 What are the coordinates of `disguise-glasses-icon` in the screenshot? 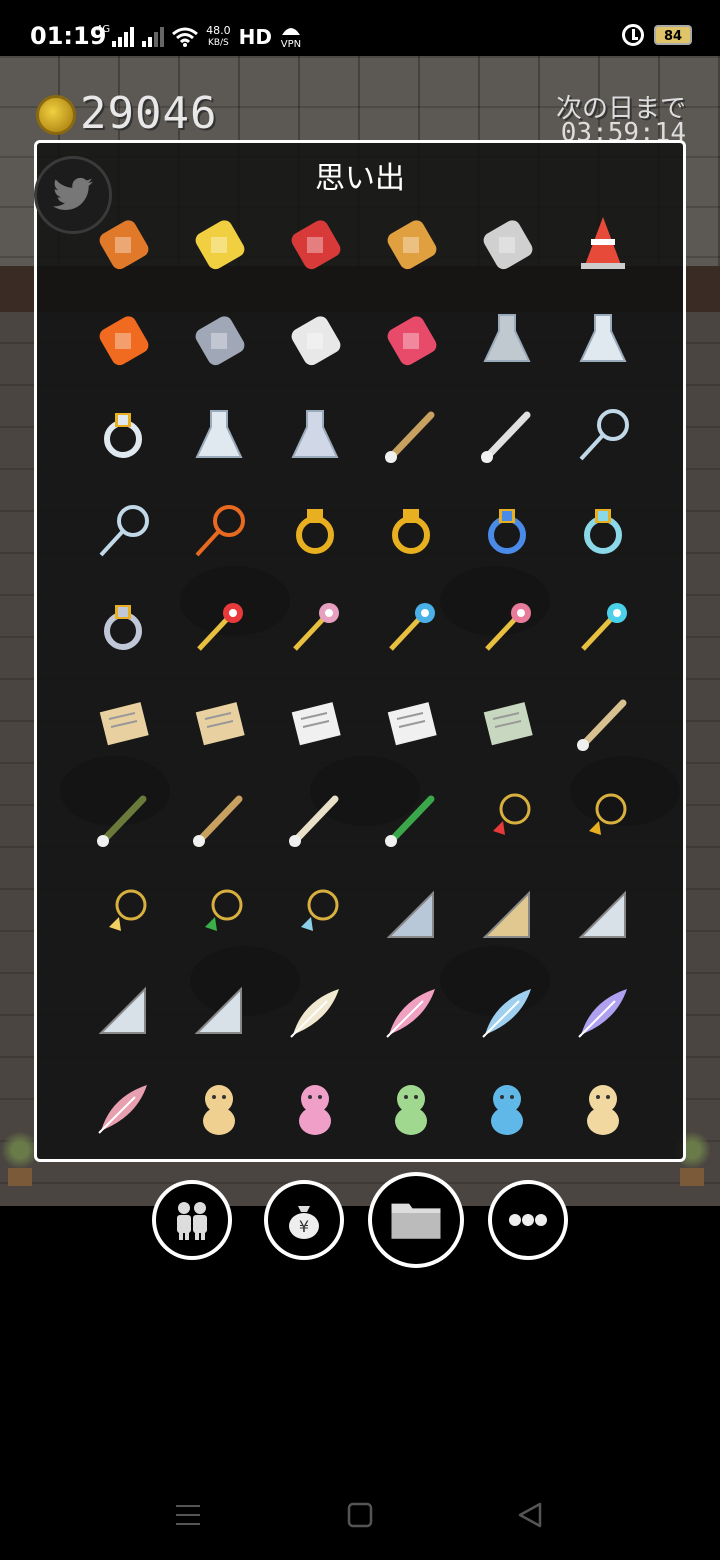 It's located at (316, 341).